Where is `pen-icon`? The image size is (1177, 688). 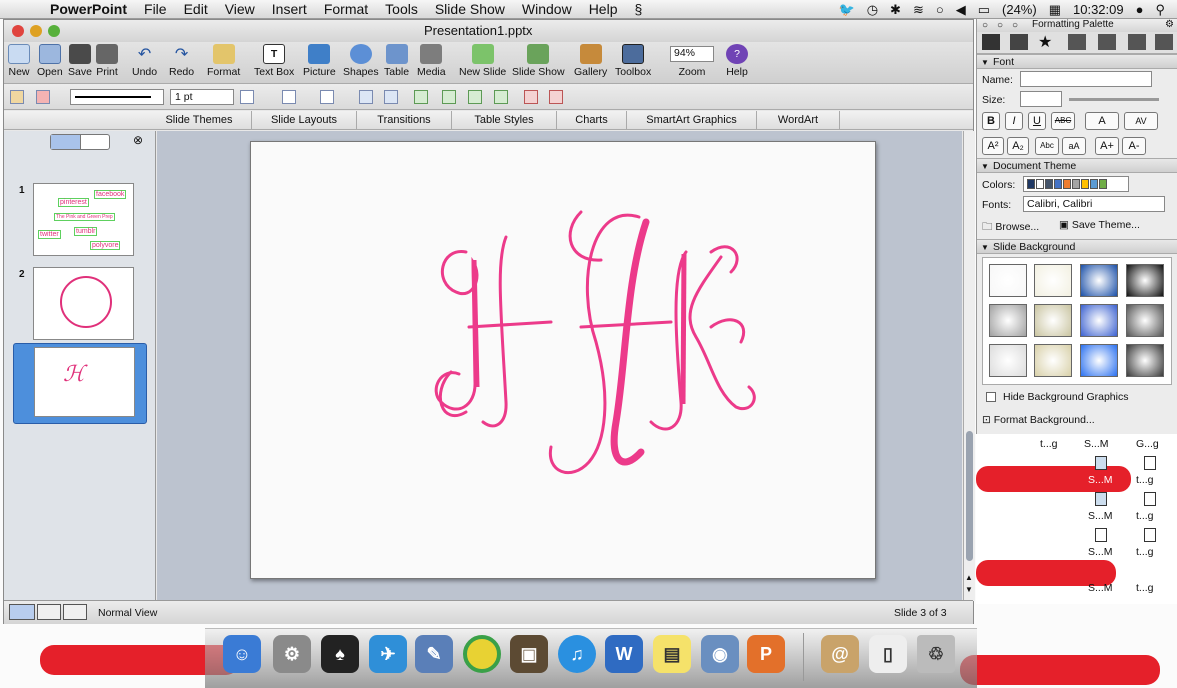 pen-icon is located at coordinates (17, 97).